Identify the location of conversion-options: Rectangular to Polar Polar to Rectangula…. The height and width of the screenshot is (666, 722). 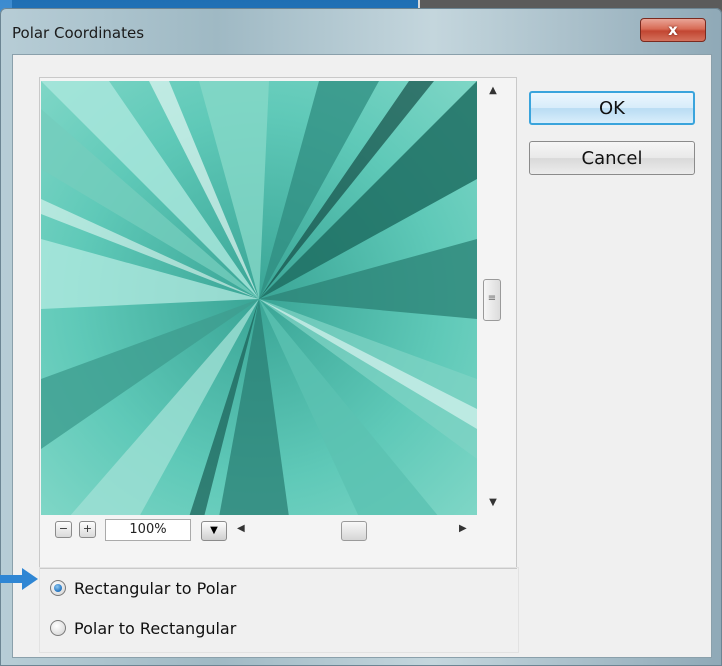
(279, 610).